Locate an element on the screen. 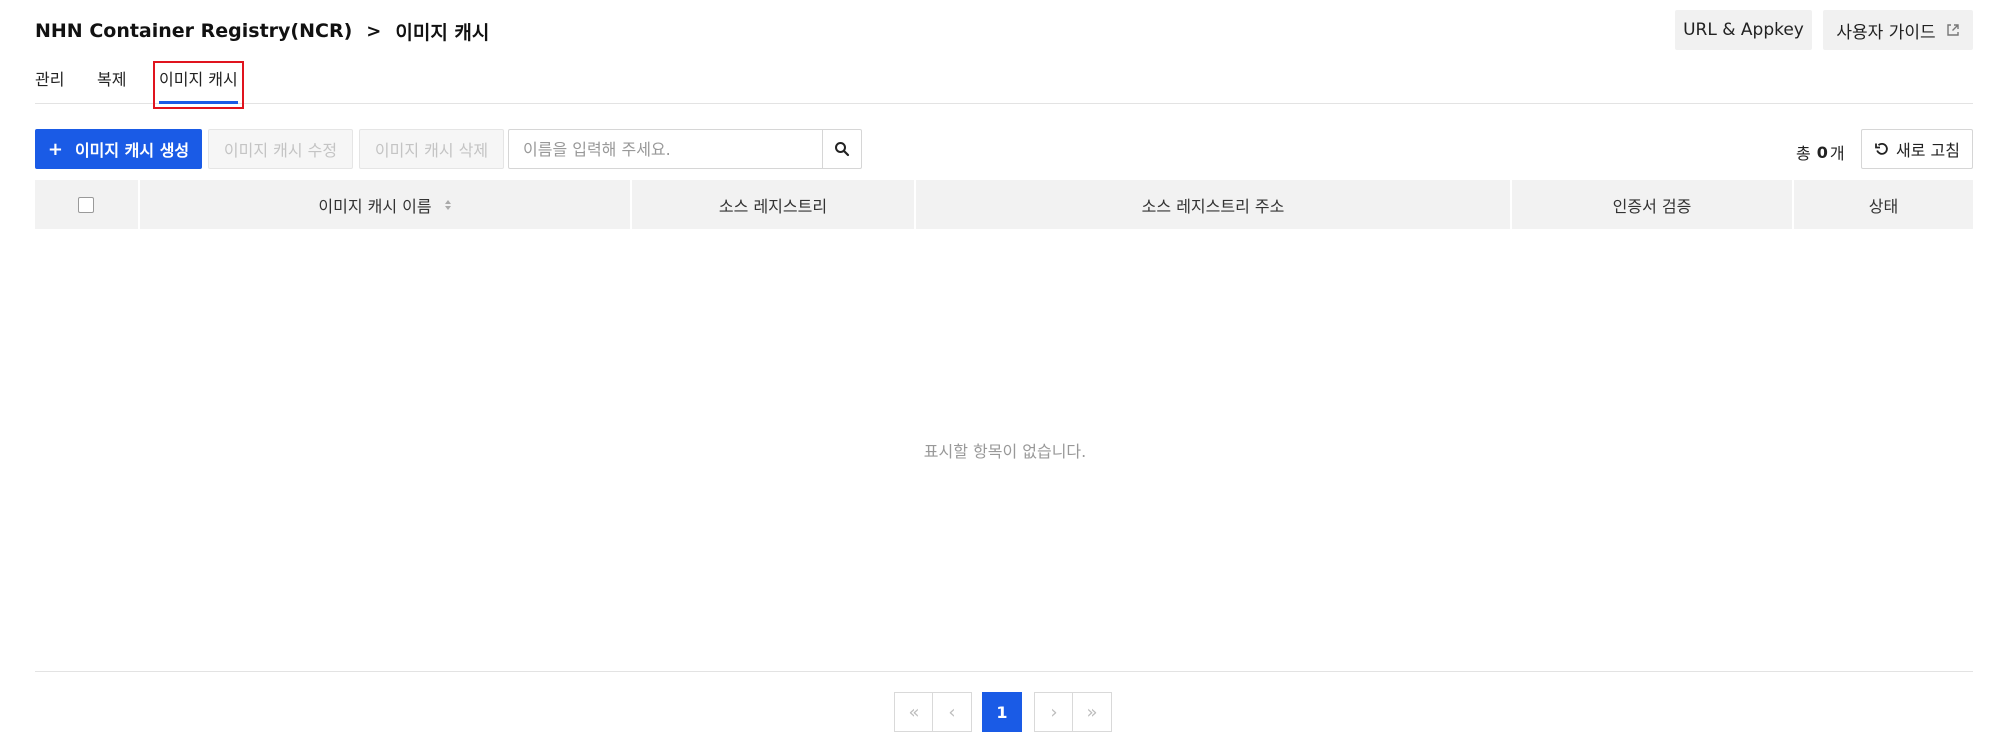 The height and width of the screenshot is (743, 2000). column-header-source-registry-address: 소스 레지스트리 주소 is located at coordinates (1213, 204).